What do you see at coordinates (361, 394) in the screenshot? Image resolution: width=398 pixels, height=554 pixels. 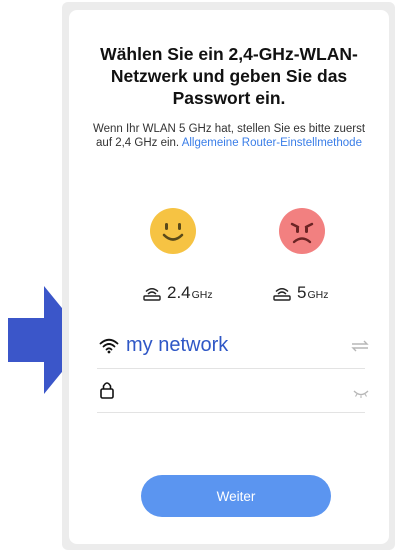 I see `hidden-eye-icon` at bounding box center [361, 394].